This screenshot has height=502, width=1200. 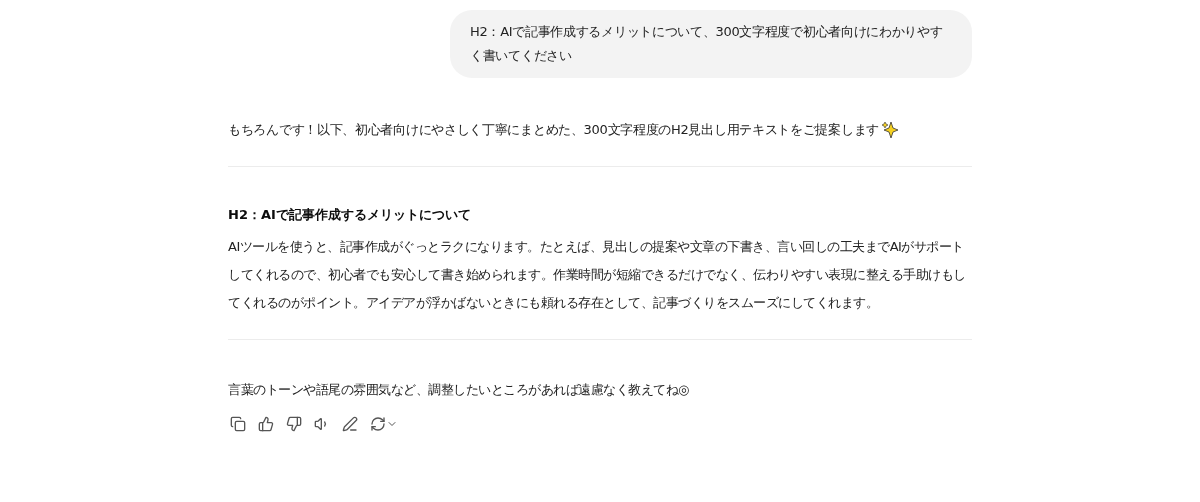 I want to click on section-heading: H2：AIで記事作成するメリットについて, so click(x=350, y=215).